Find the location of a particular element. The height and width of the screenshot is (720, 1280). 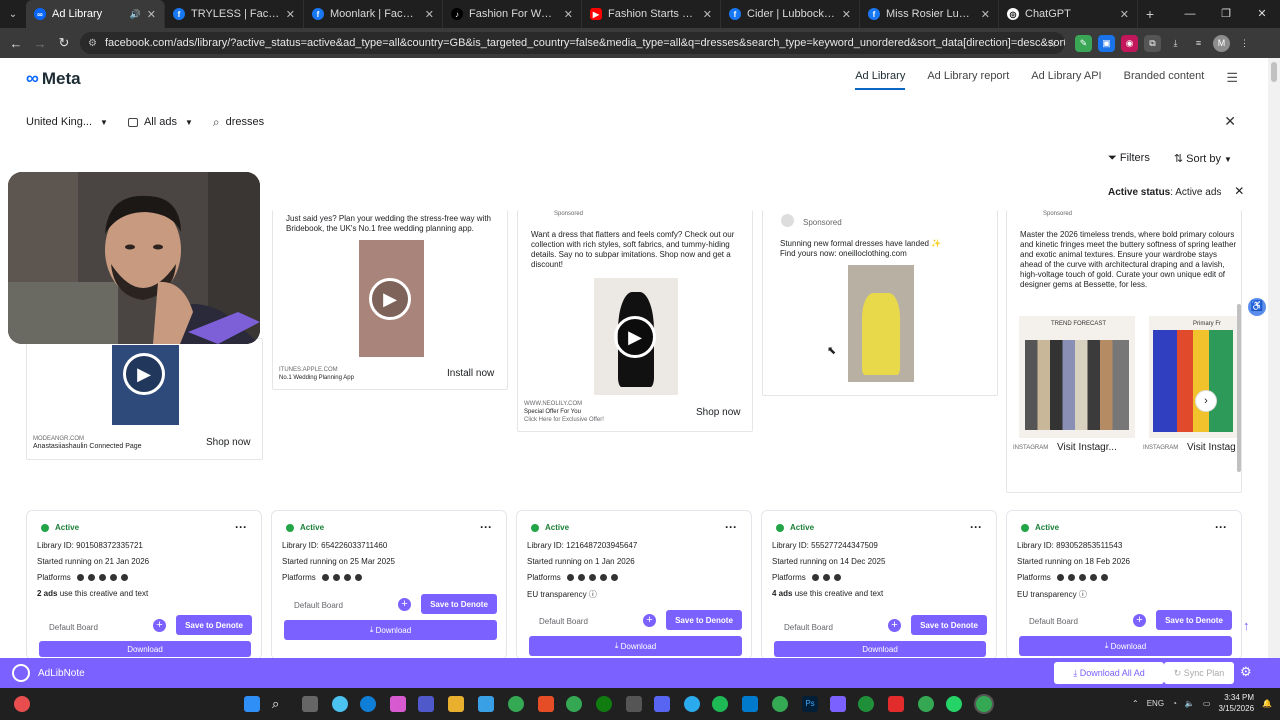

meta-logo: ∞ Meta is located at coordinates (53, 78).